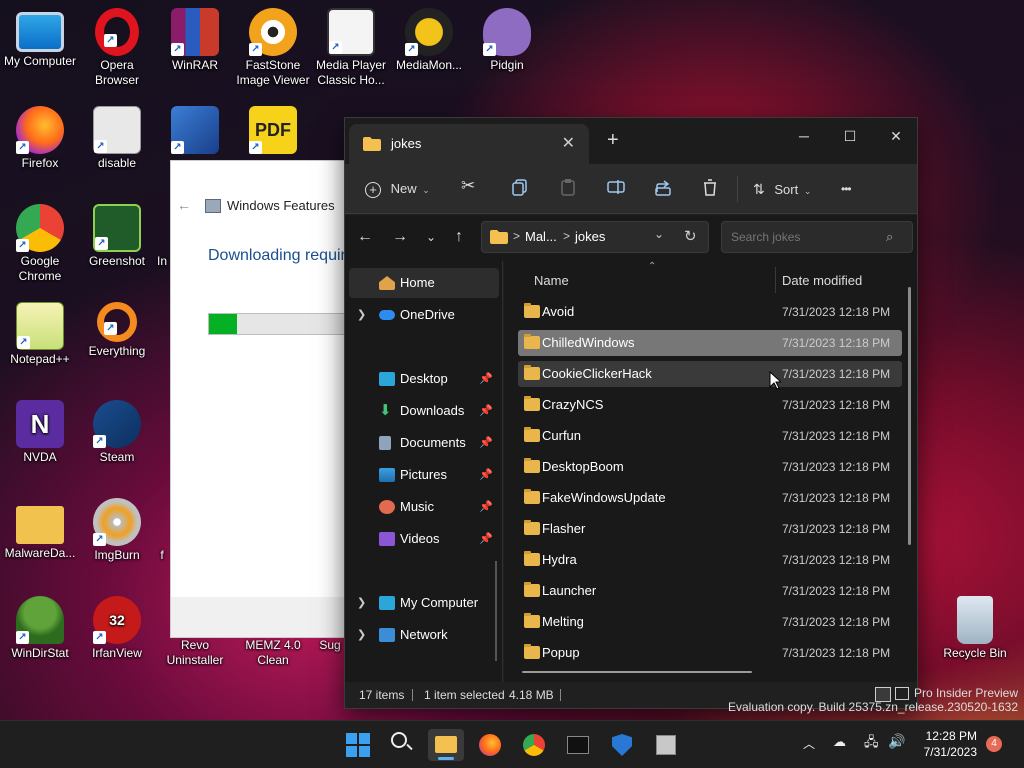 This screenshot has width=1024, height=768. I want to click on sort-button: ⇅ Sort ⌄, so click(785, 190).